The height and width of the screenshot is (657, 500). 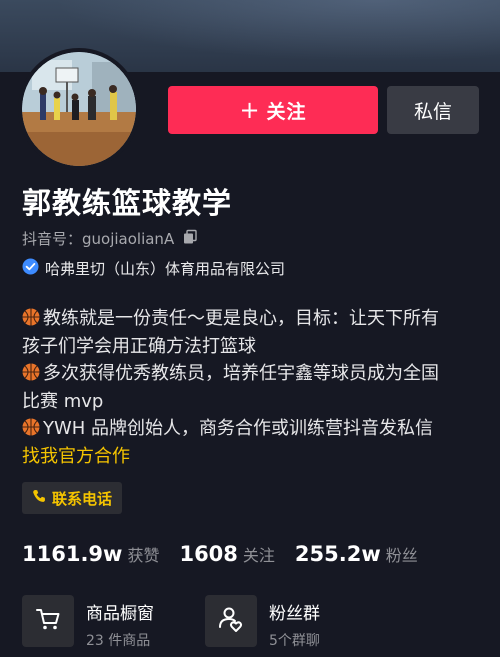 What do you see at coordinates (120, 614) in the screenshot?
I see `shop-window-title: 商品橱窗` at bounding box center [120, 614].